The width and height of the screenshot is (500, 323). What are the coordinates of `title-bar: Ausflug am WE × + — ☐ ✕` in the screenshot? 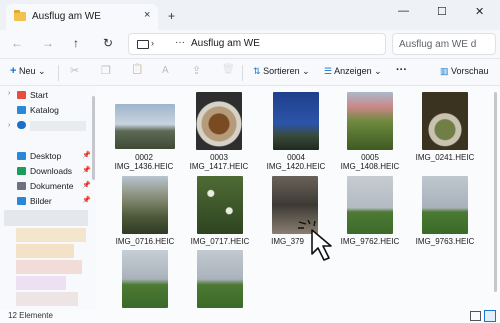 It's located at (250, 15).